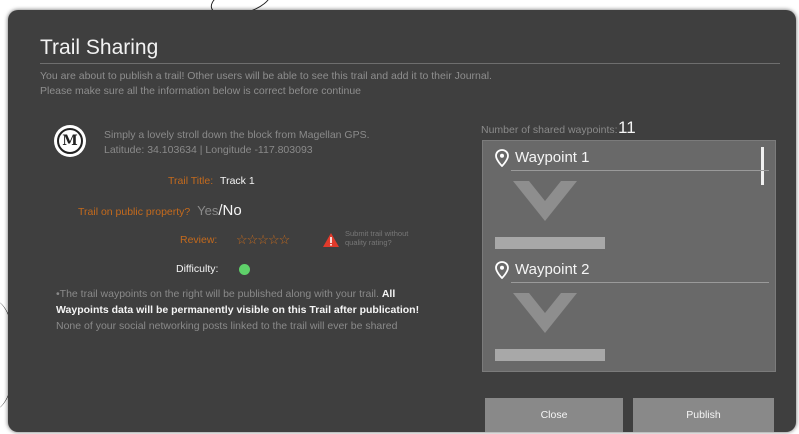 The image size is (799, 434). Describe the element at coordinates (632, 315) in the screenshot. I see `waypoint-item: Waypoint 2` at that location.